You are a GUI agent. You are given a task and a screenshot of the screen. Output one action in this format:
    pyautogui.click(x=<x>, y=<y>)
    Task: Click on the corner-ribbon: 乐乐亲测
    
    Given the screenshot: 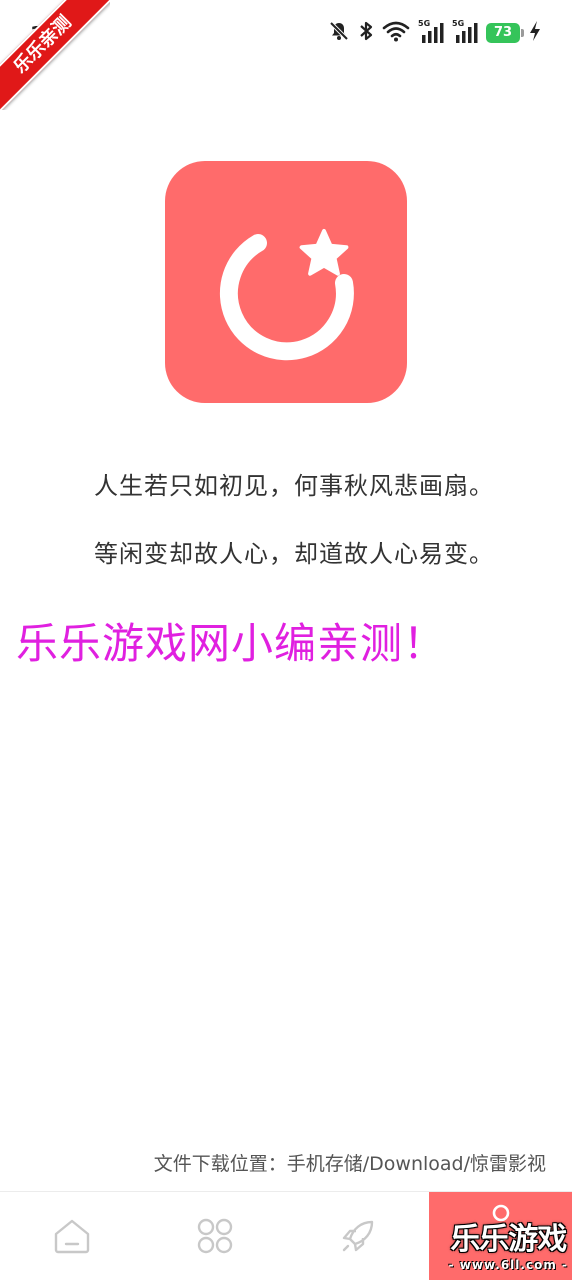 What is the action you would take?
    pyautogui.click(x=55, y=55)
    